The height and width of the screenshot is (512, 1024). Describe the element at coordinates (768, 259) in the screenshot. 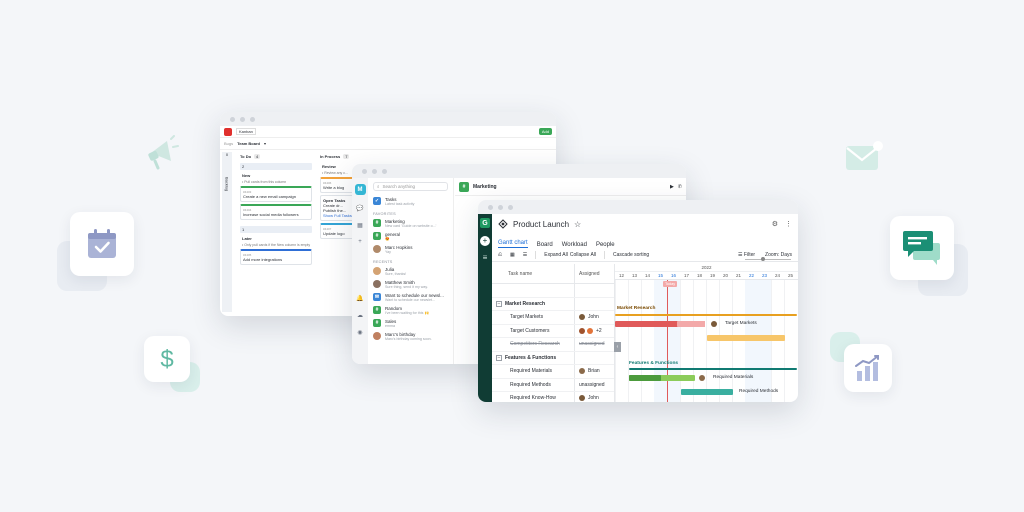

I see `zoom-slider` at that location.